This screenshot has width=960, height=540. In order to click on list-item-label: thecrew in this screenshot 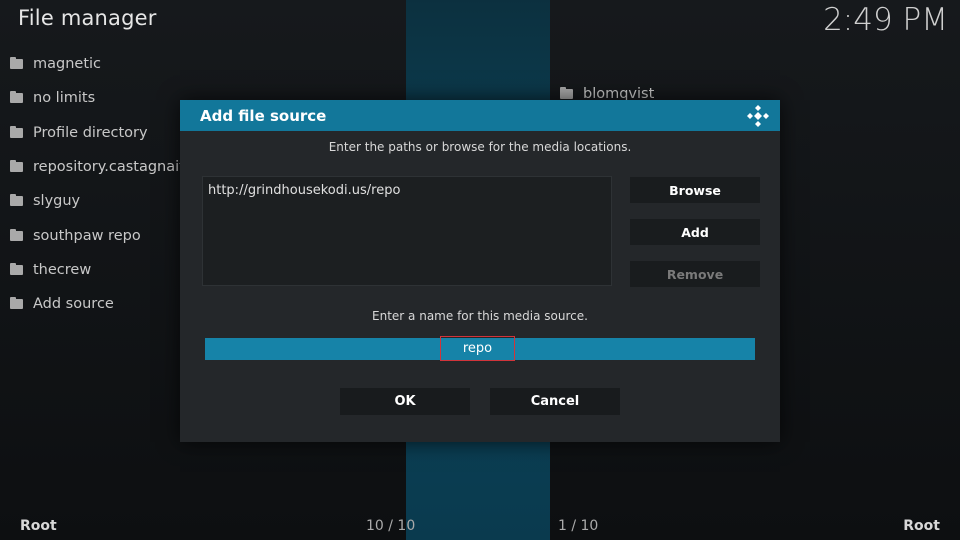, I will do `click(62, 269)`.